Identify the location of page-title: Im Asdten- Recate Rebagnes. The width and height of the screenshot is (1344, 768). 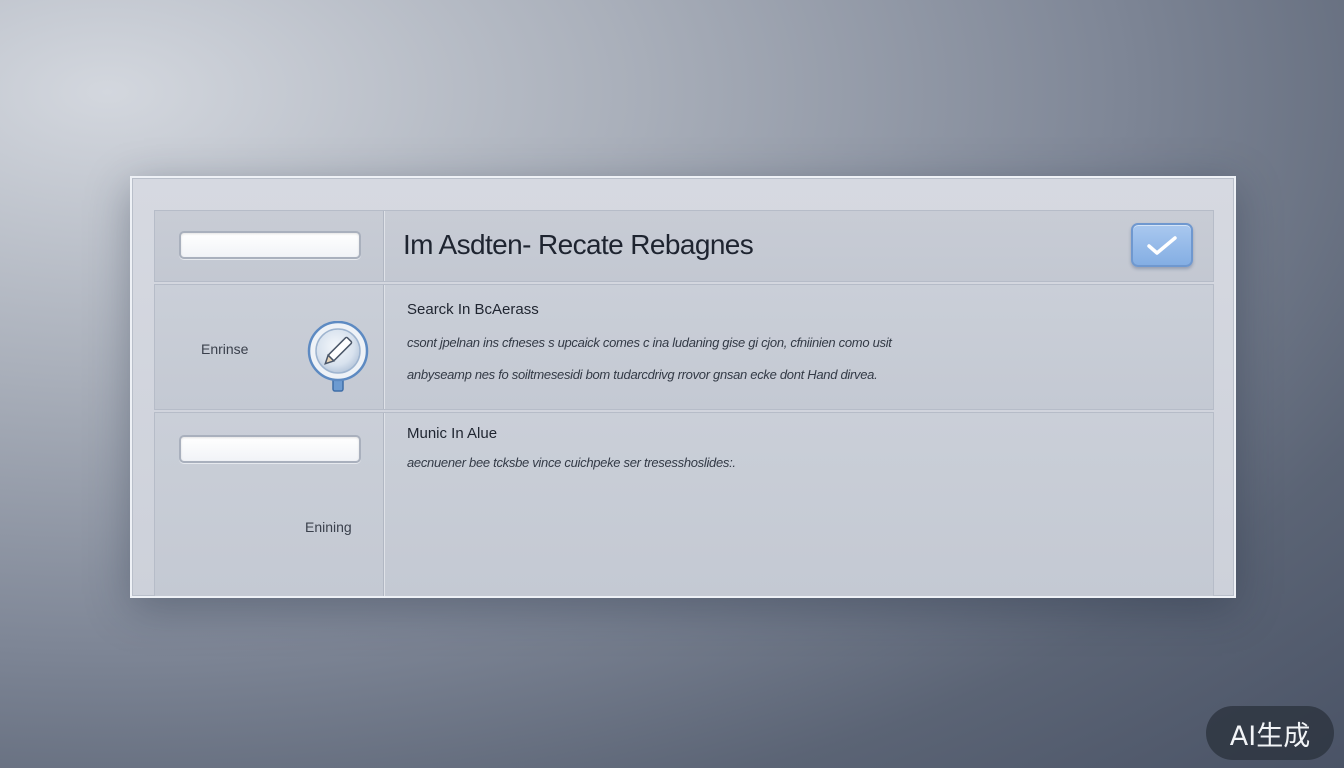
(578, 244).